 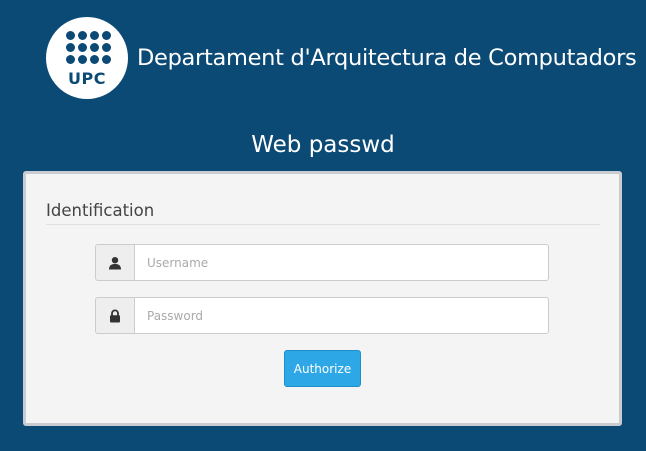 I want to click on logo-dots, so click(x=88, y=50).